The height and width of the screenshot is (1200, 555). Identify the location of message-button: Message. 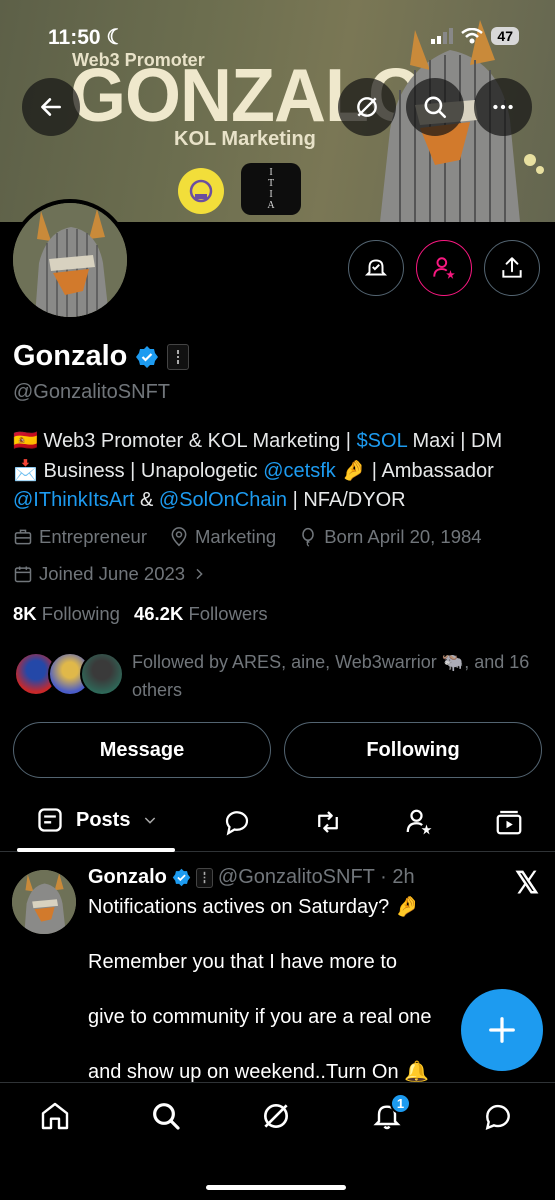
(142, 750).